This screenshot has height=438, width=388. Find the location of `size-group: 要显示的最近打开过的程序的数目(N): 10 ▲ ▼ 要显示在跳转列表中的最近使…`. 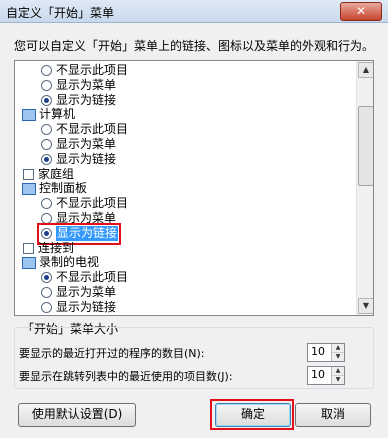

size-group: 要显示的最近打开过的程序的数目(N): 10 ▲ ▼ 要显示在跳转列表中的最近使… is located at coordinates (194, 358).